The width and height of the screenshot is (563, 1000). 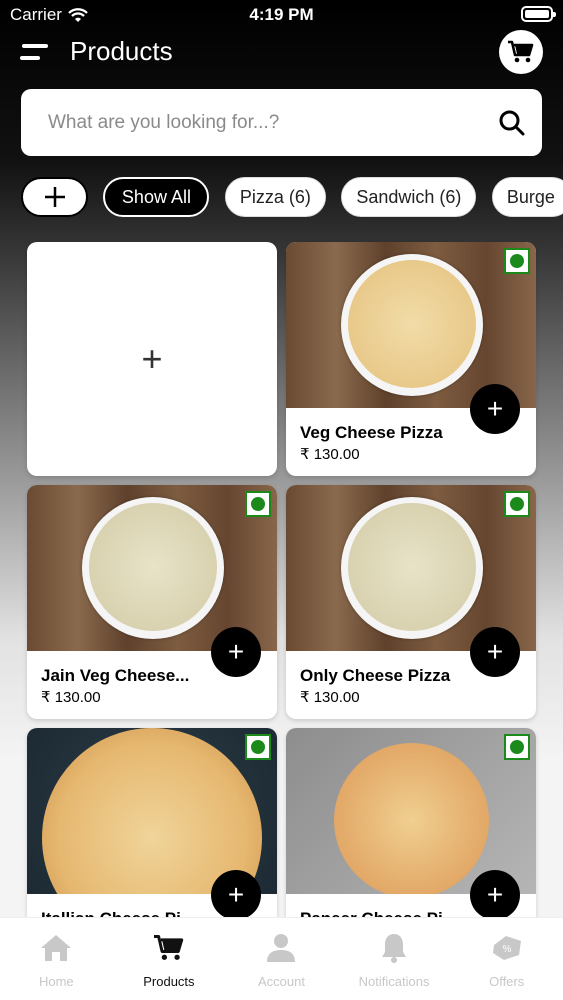 I want to click on product-card: + Only Cheese Pizza ₹ 130.00, so click(x=411, y=602).